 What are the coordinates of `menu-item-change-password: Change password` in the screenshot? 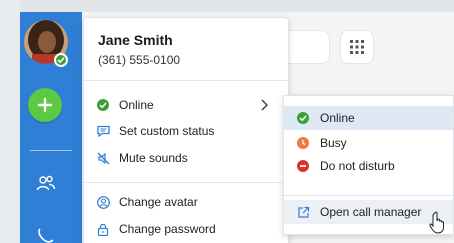 It's located at (156, 229).